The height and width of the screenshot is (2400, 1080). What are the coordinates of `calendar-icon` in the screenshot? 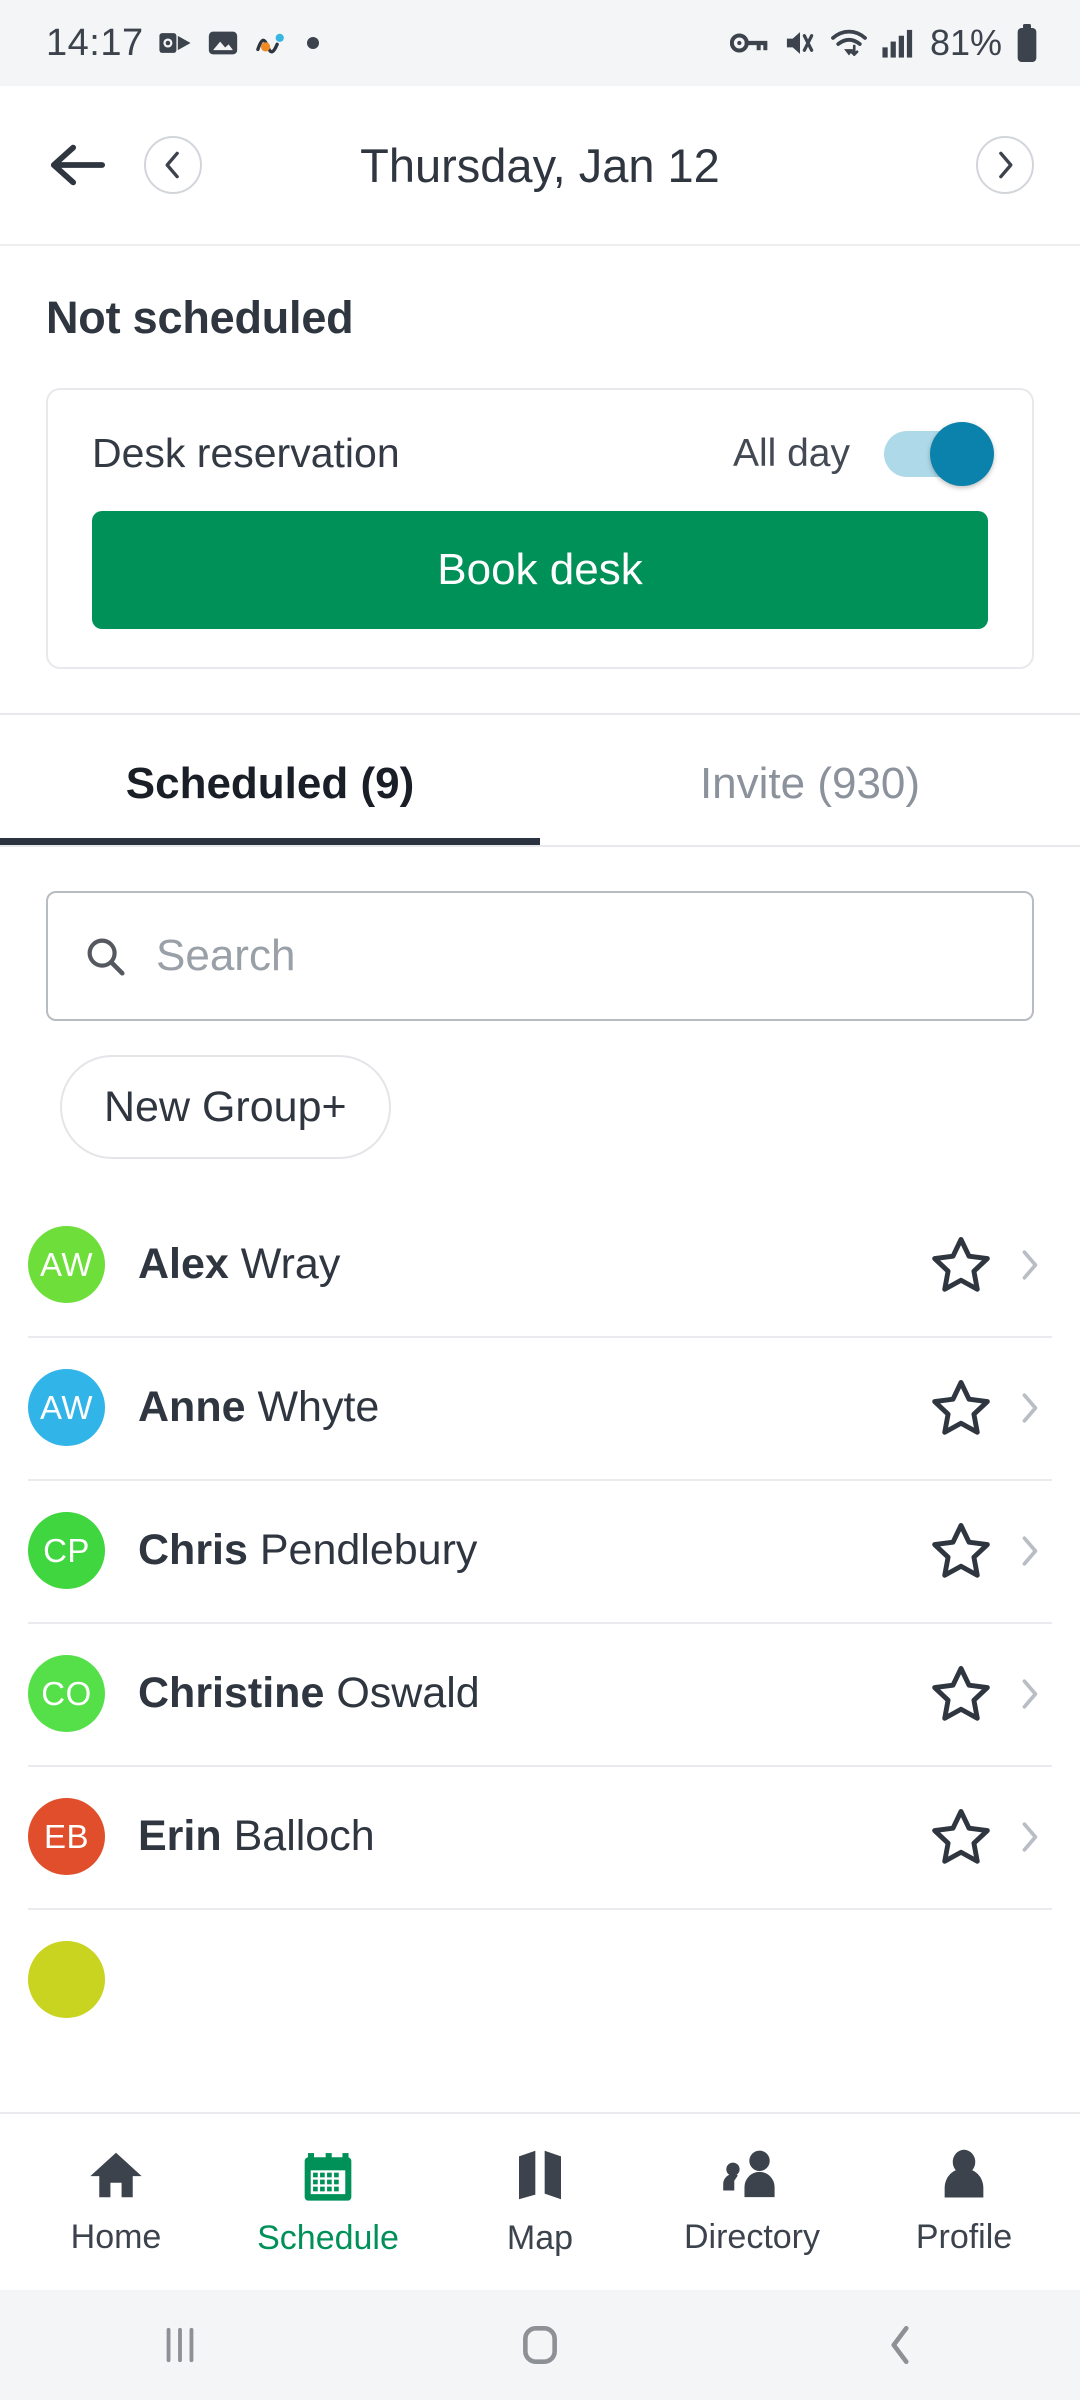 It's located at (328, 2175).